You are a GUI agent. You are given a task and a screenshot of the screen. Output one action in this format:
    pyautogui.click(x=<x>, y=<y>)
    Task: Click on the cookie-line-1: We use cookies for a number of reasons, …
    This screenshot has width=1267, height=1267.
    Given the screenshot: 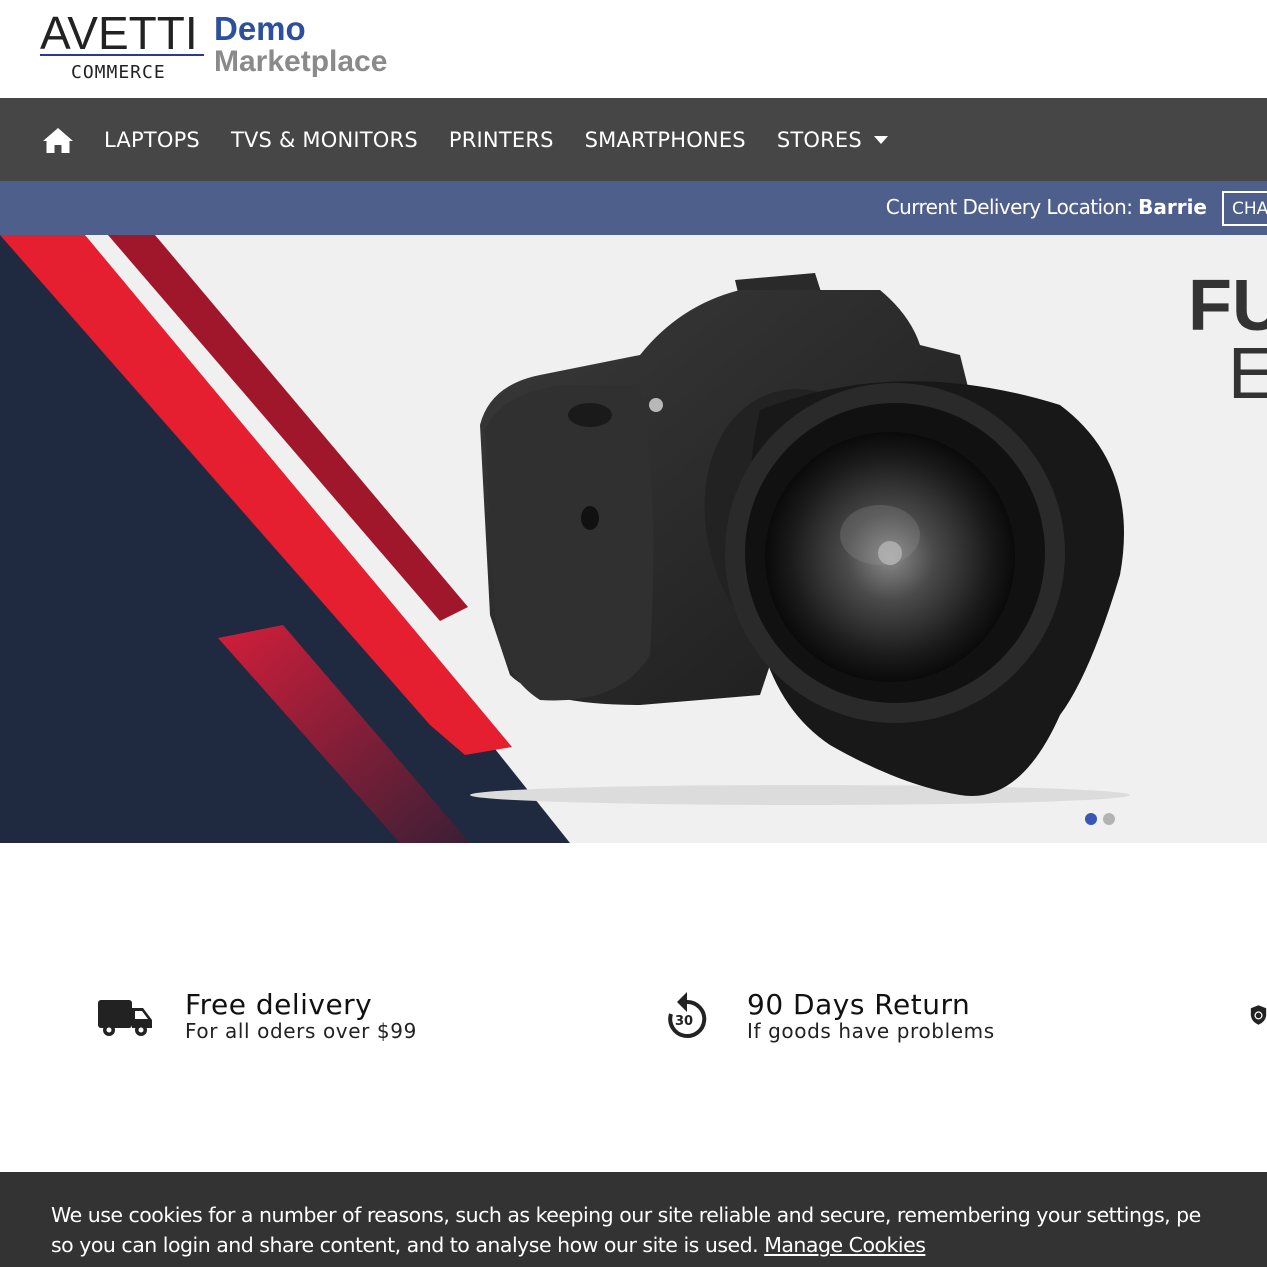 What is the action you would take?
    pyautogui.click(x=626, y=1215)
    